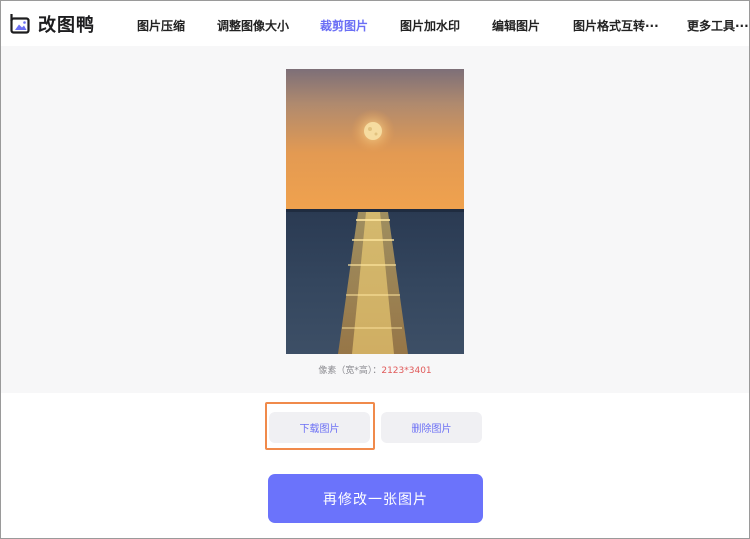  I want to click on nav-item-format-convert: 图片格式互转···, so click(616, 25).